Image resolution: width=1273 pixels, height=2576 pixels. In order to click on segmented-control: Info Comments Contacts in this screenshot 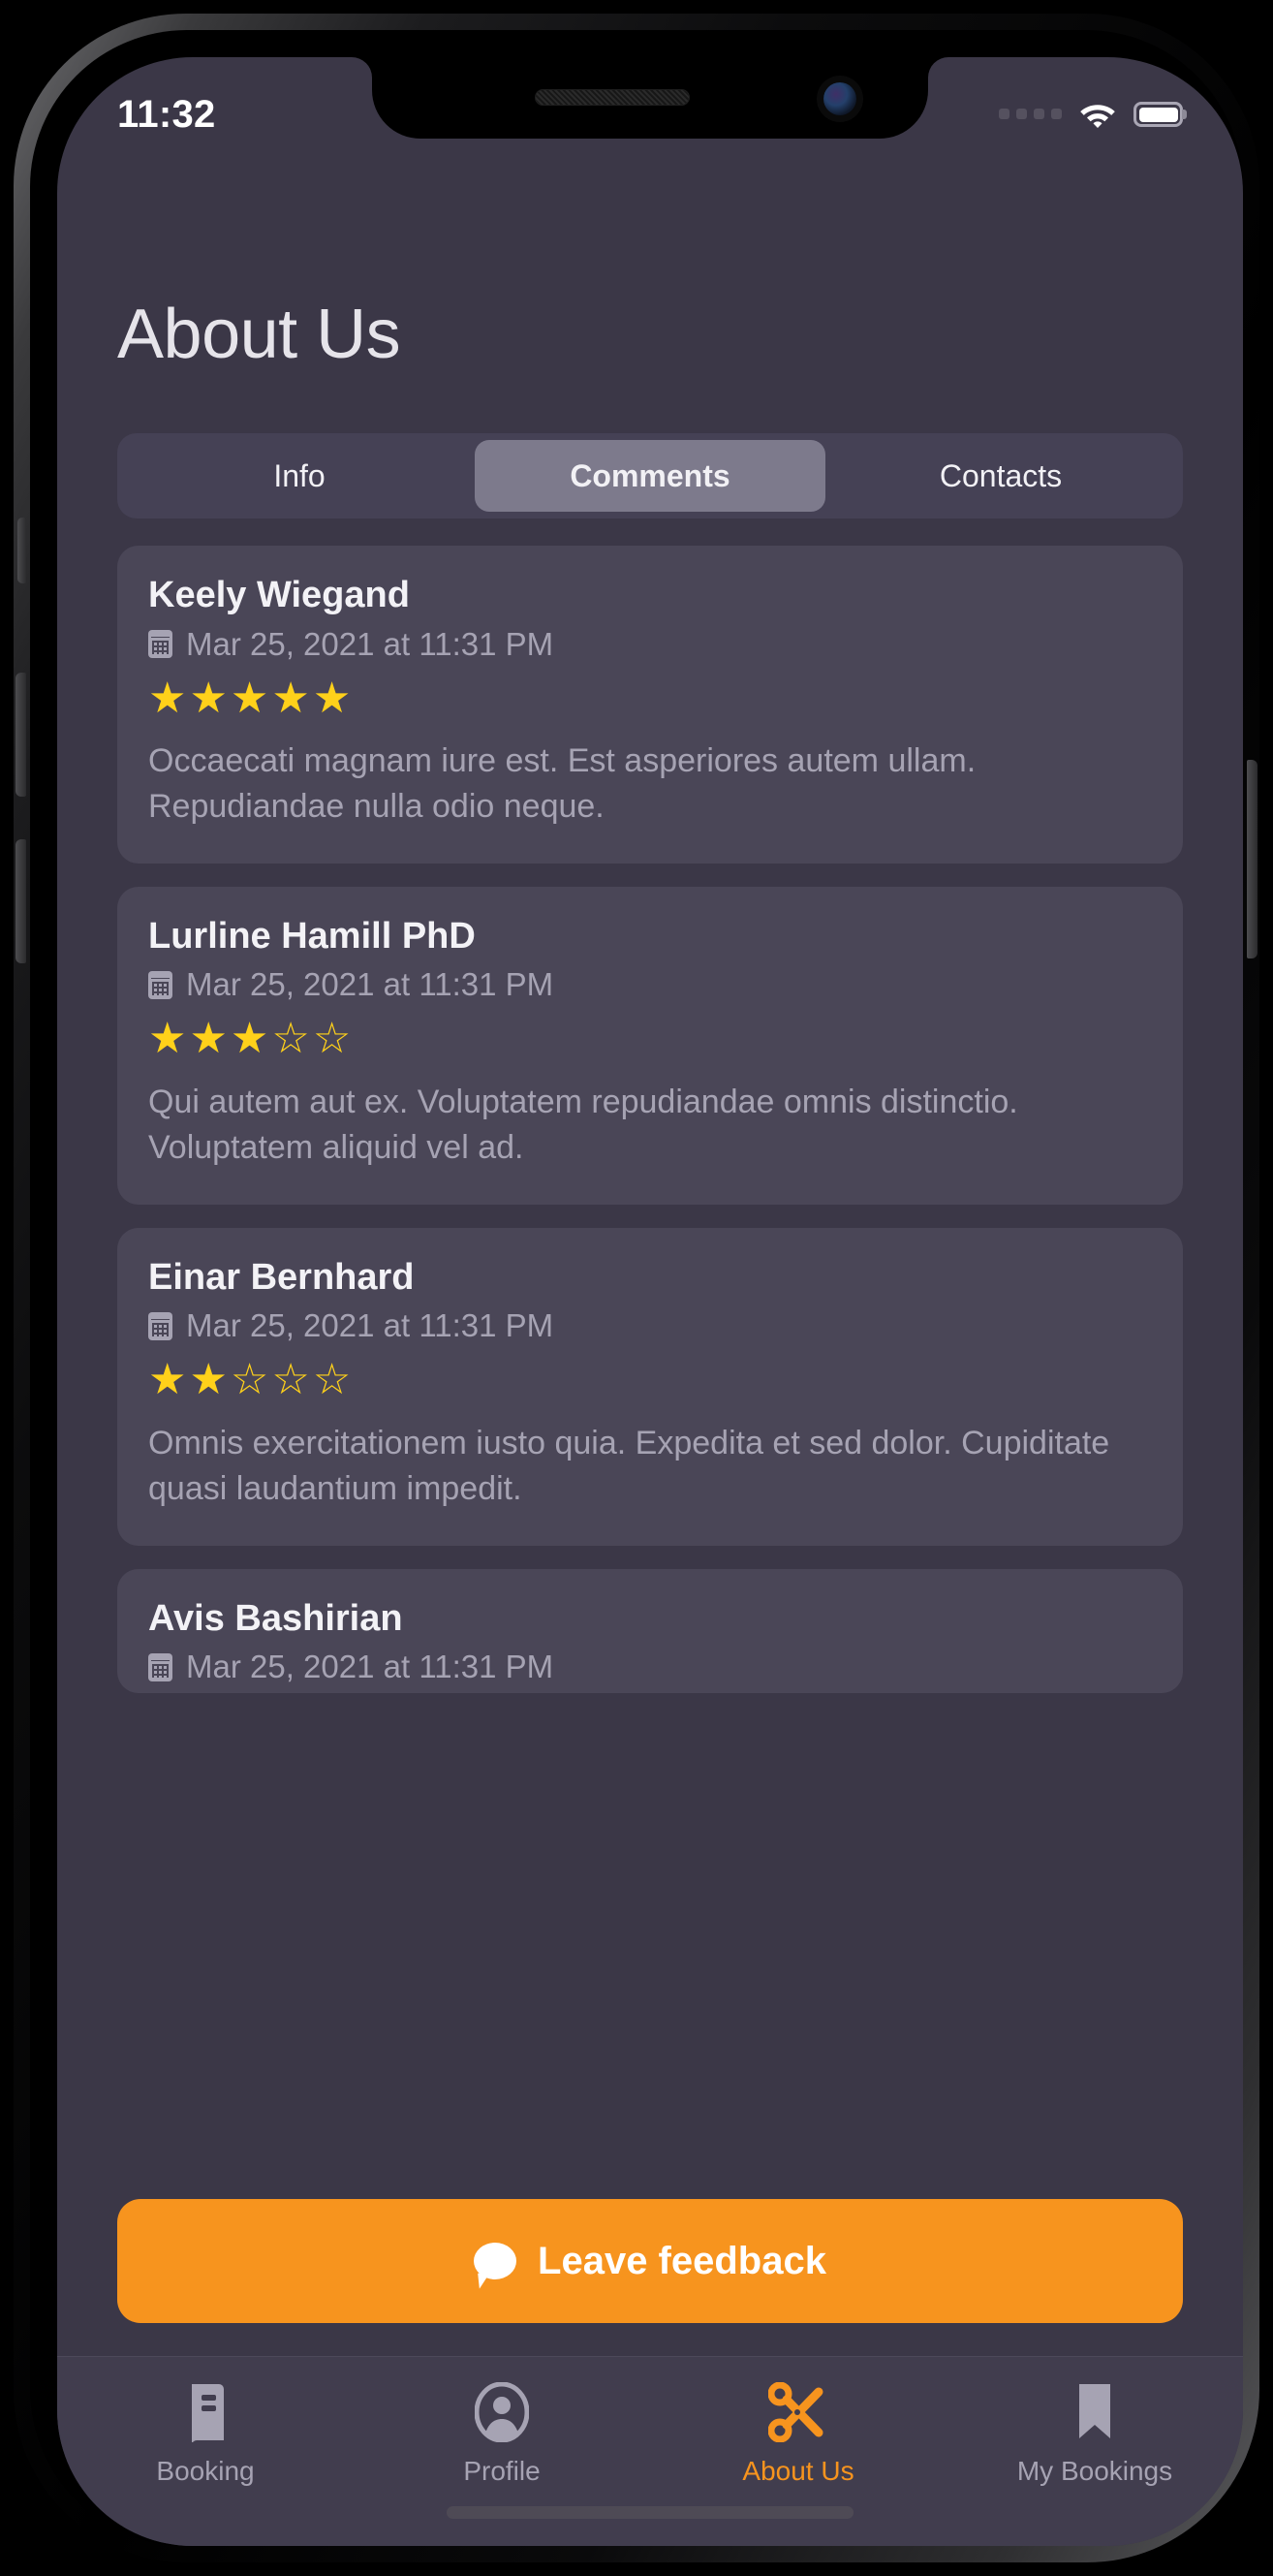, I will do `click(650, 475)`.